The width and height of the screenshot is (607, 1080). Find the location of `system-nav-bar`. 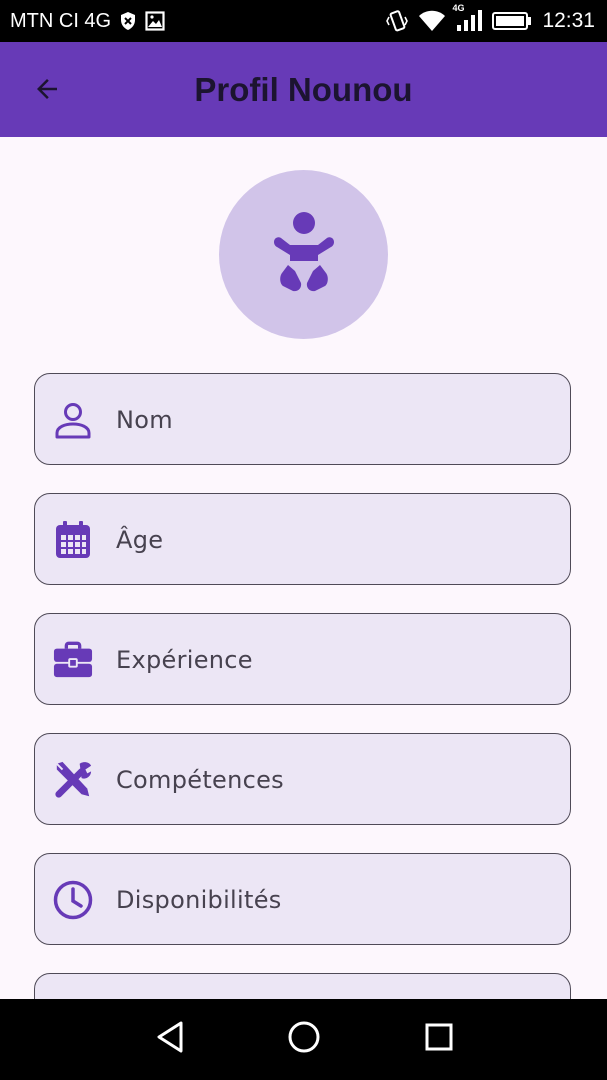

system-nav-bar is located at coordinates (303, 1039).